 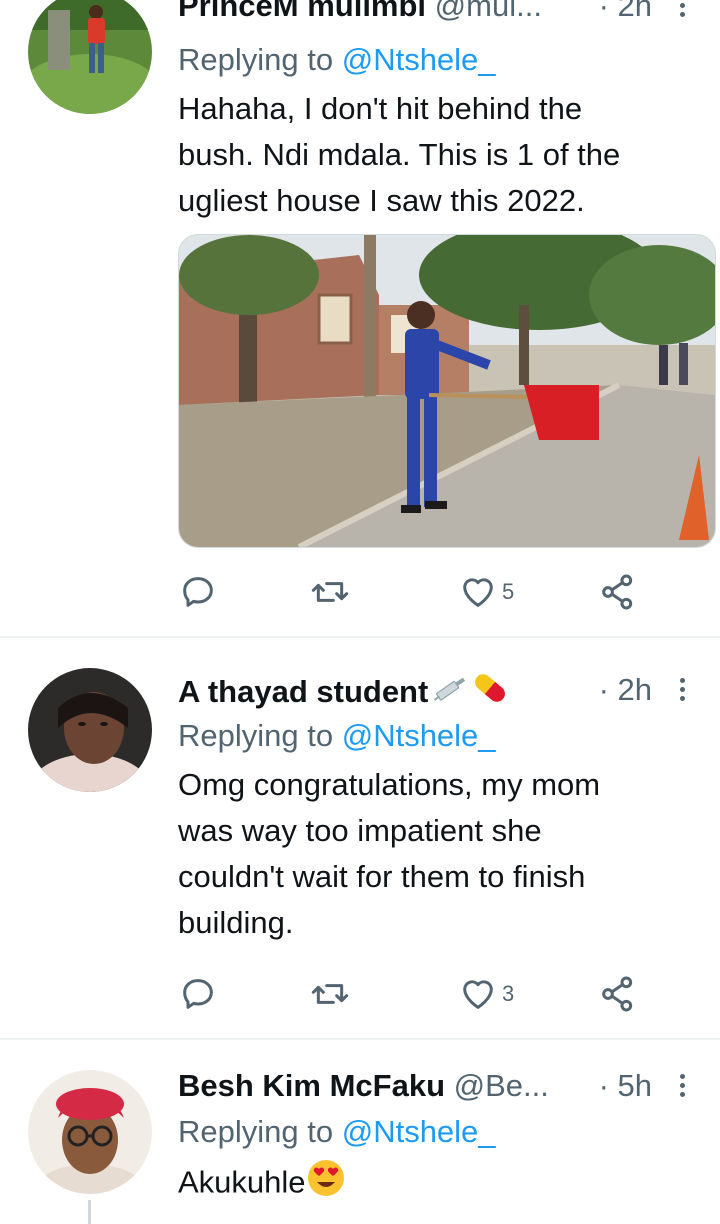 What do you see at coordinates (418, 994) in the screenshot?
I see `tweet-actions: 3` at bounding box center [418, 994].